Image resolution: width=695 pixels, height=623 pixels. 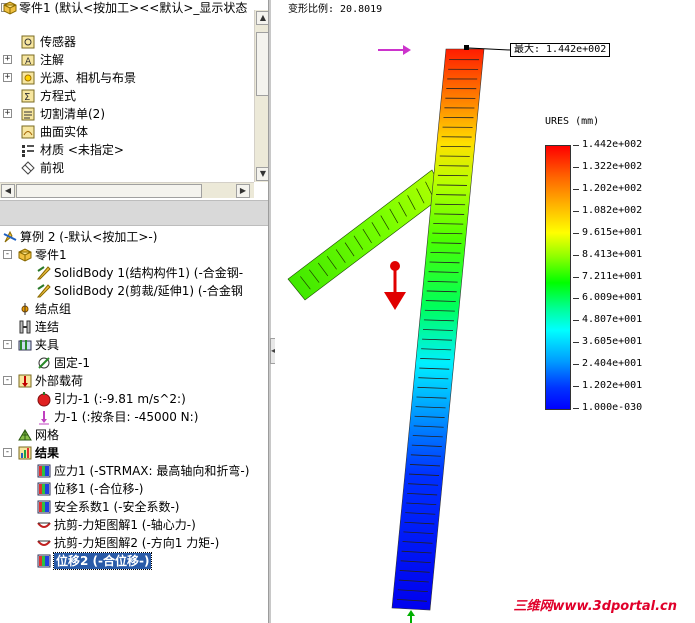 What do you see at coordinates (394, 50) in the screenshot?
I see `max-pointer-arrow` at bounding box center [394, 50].